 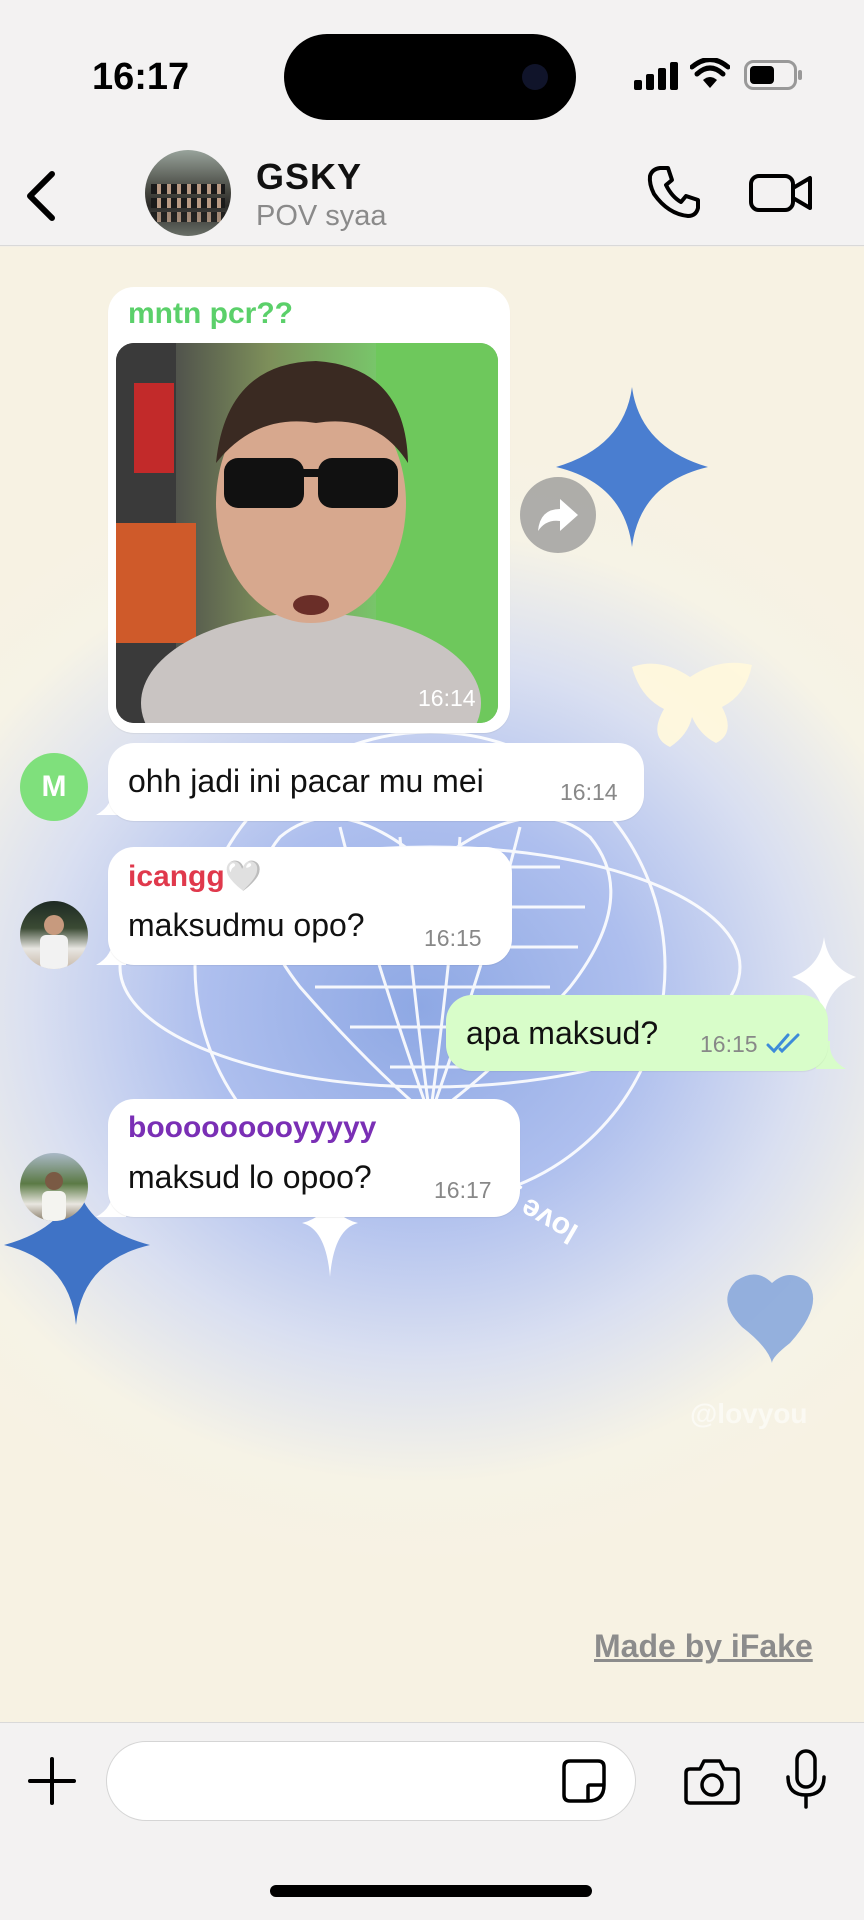 What do you see at coordinates (703, 1646) in the screenshot?
I see `made-by-watermark: Made by iFake` at bounding box center [703, 1646].